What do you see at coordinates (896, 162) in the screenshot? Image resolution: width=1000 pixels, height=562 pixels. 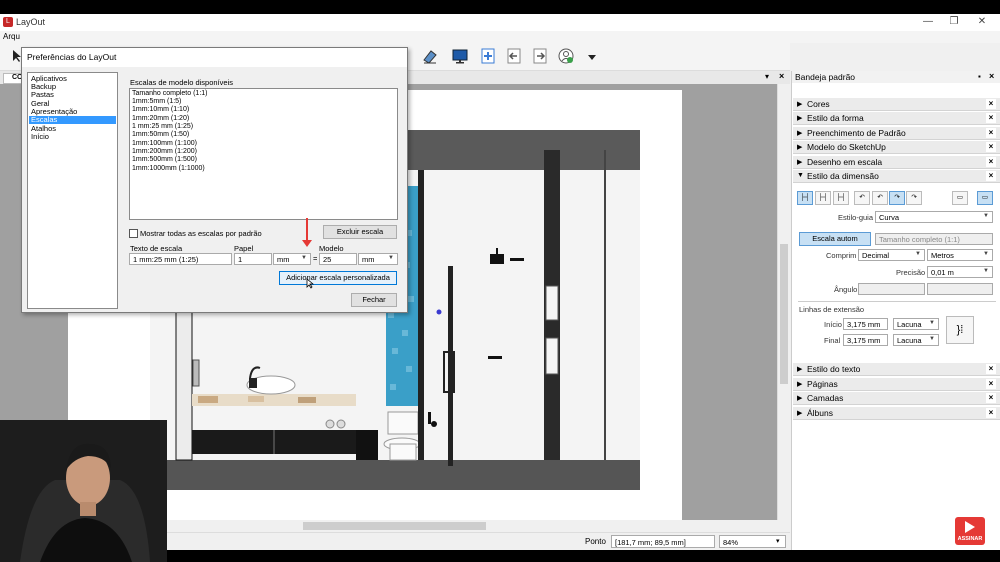 I see `section-scaled-drawing: ▶ Desenho em escala ×` at bounding box center [896, 162].